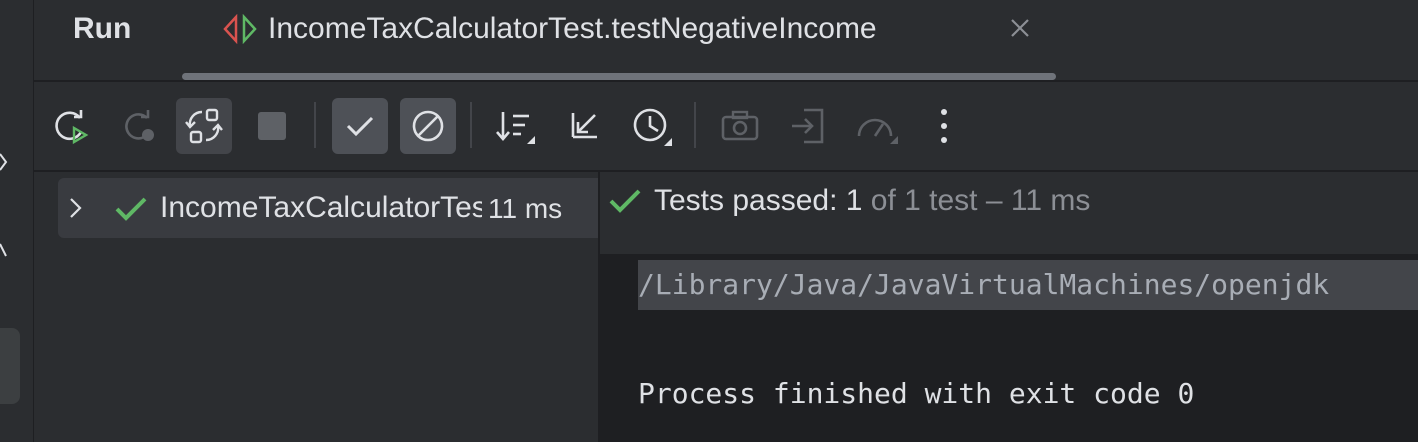  I want to click on import-tests-button, so click(808, 126).